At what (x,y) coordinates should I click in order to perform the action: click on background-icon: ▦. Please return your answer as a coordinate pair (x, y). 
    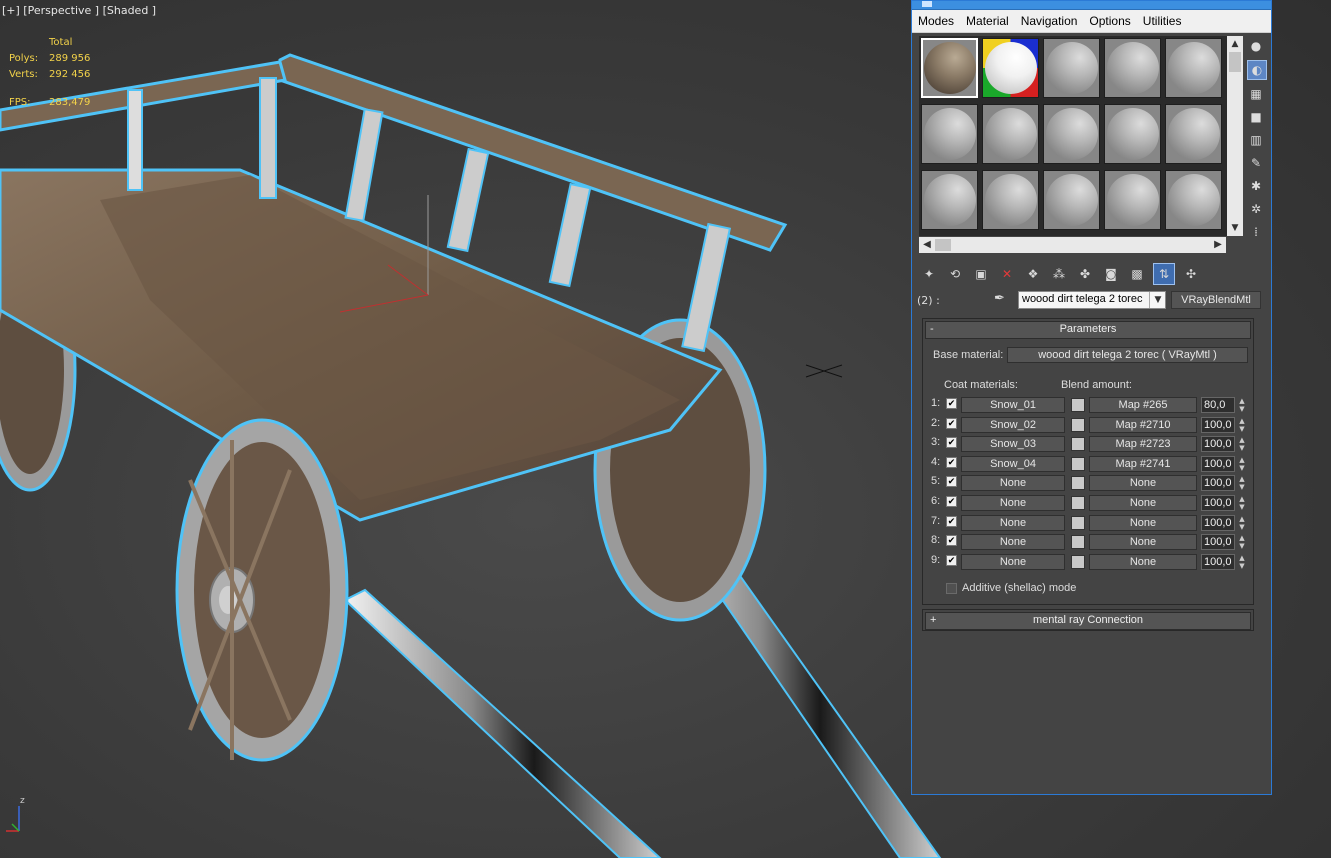
    Looking at the image, I should click on (1256, 94).